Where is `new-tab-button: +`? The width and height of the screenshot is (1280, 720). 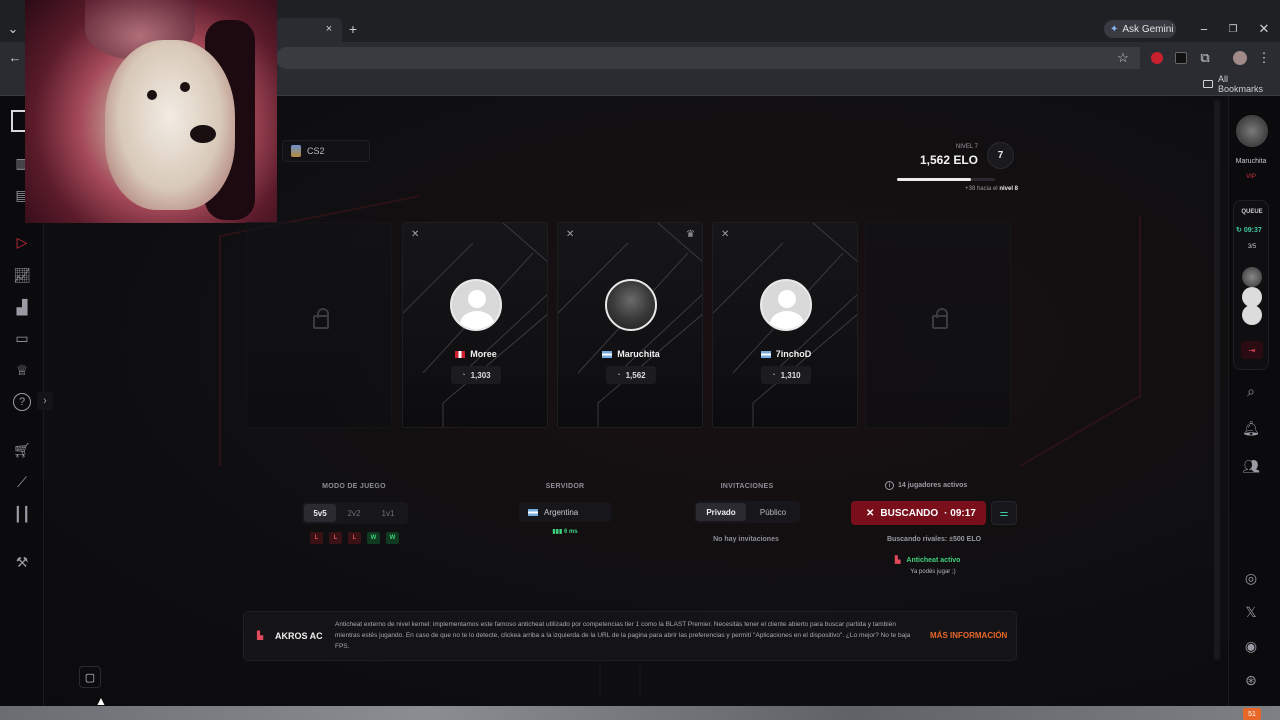
new-tab-button: + is located at coordinates (353, 29).